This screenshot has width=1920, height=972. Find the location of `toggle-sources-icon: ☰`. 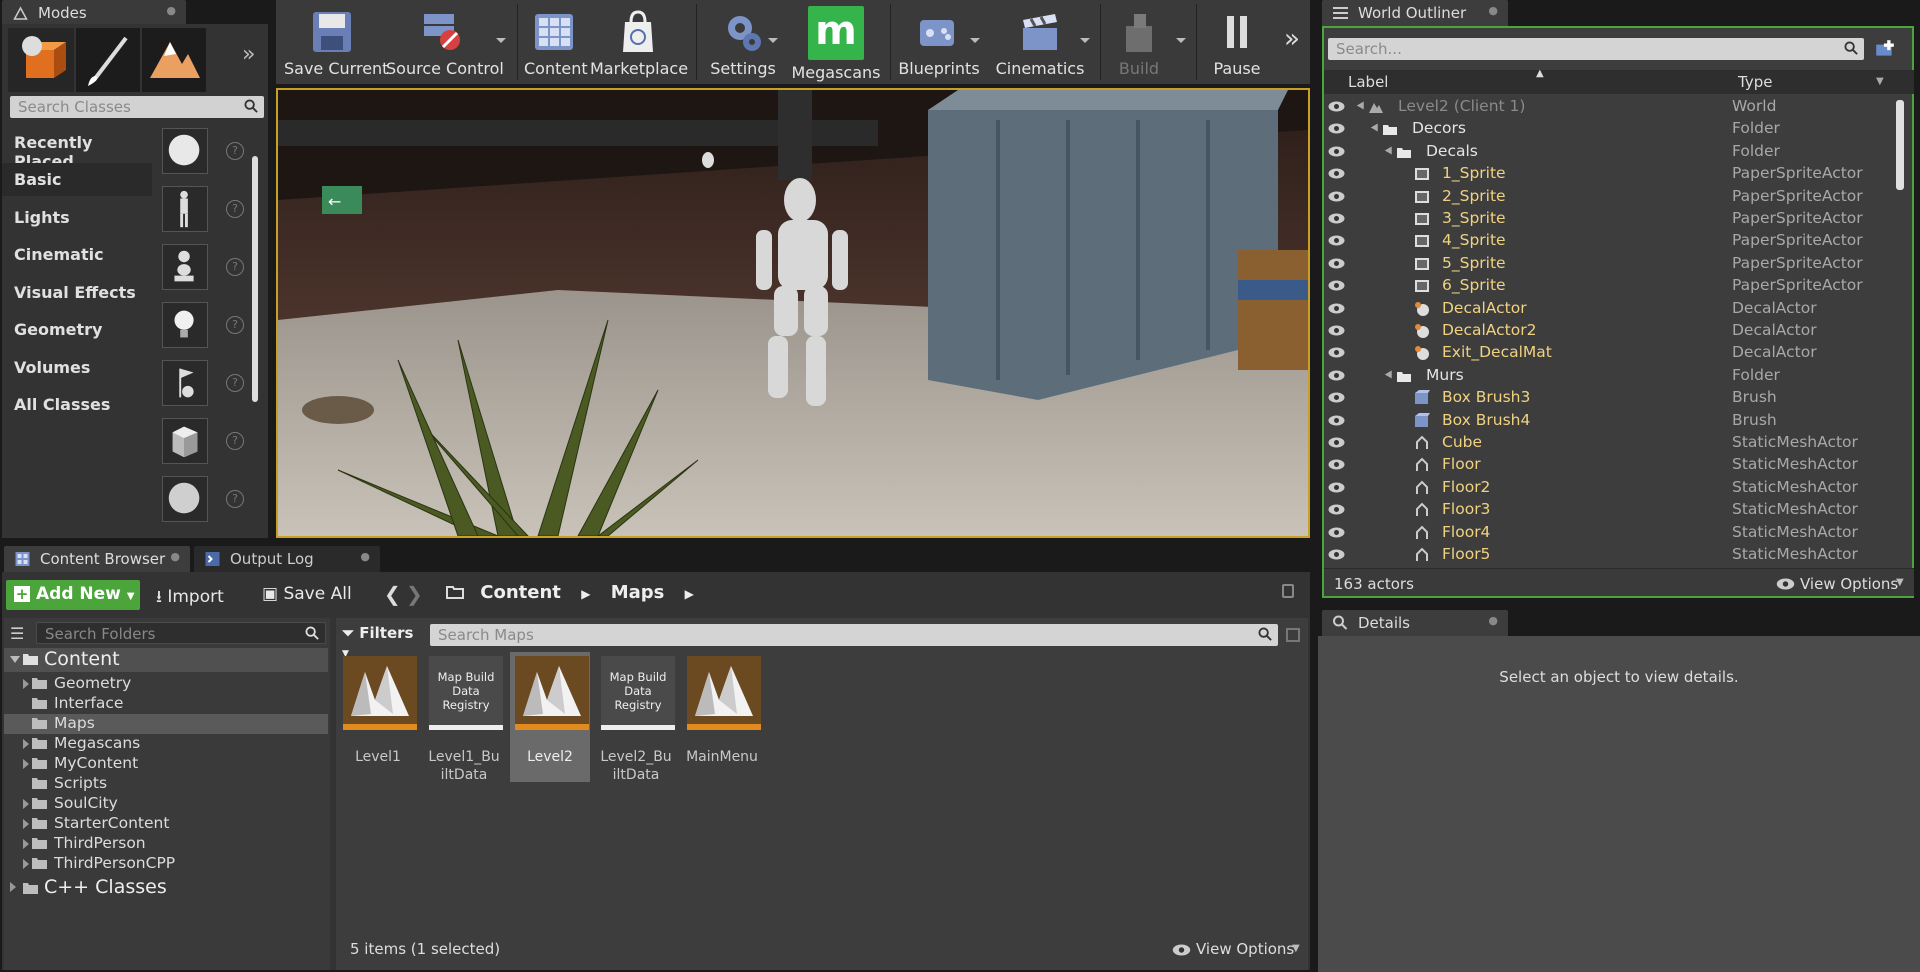

toggle-sources-icon: ☰ is located at coordinates (17, 633).